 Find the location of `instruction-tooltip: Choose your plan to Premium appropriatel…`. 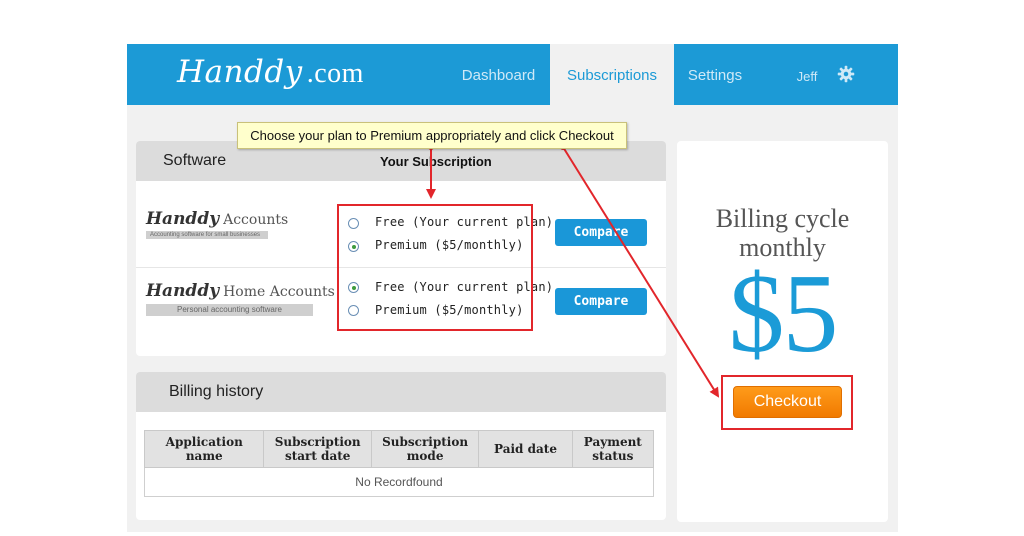

instruction-tooltip: Choose your plan to Premium appropriatel… is located at coordinates (432, 135).